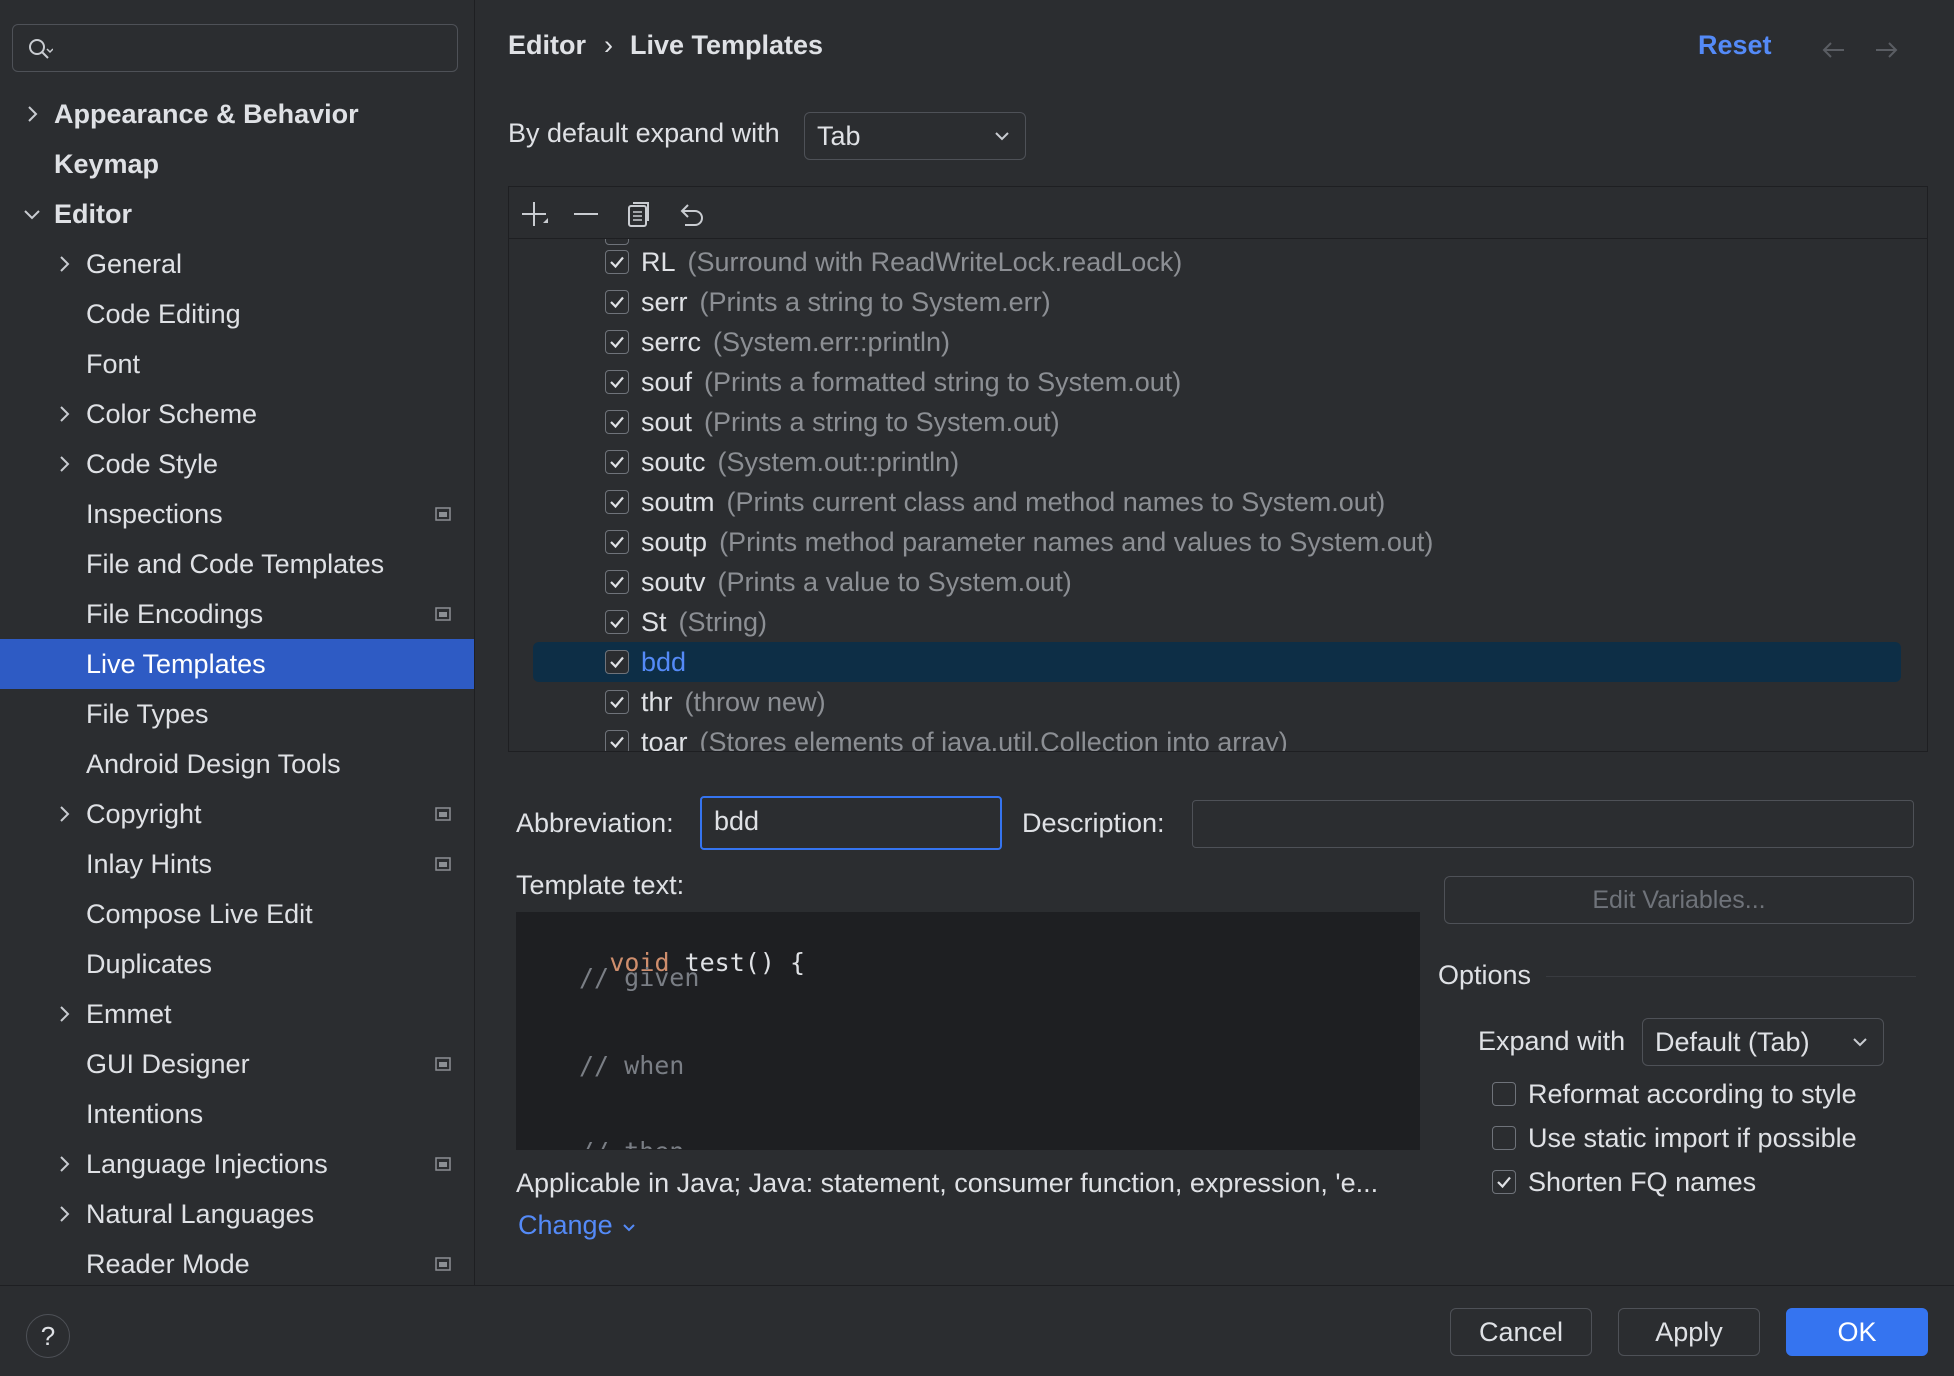 This screenshot has height=1376, width=1954. What do you see at coordinates (644, 133) in the screenshot?
I see `default-expand-label: By default expand with` at bounding box center [644, 133].